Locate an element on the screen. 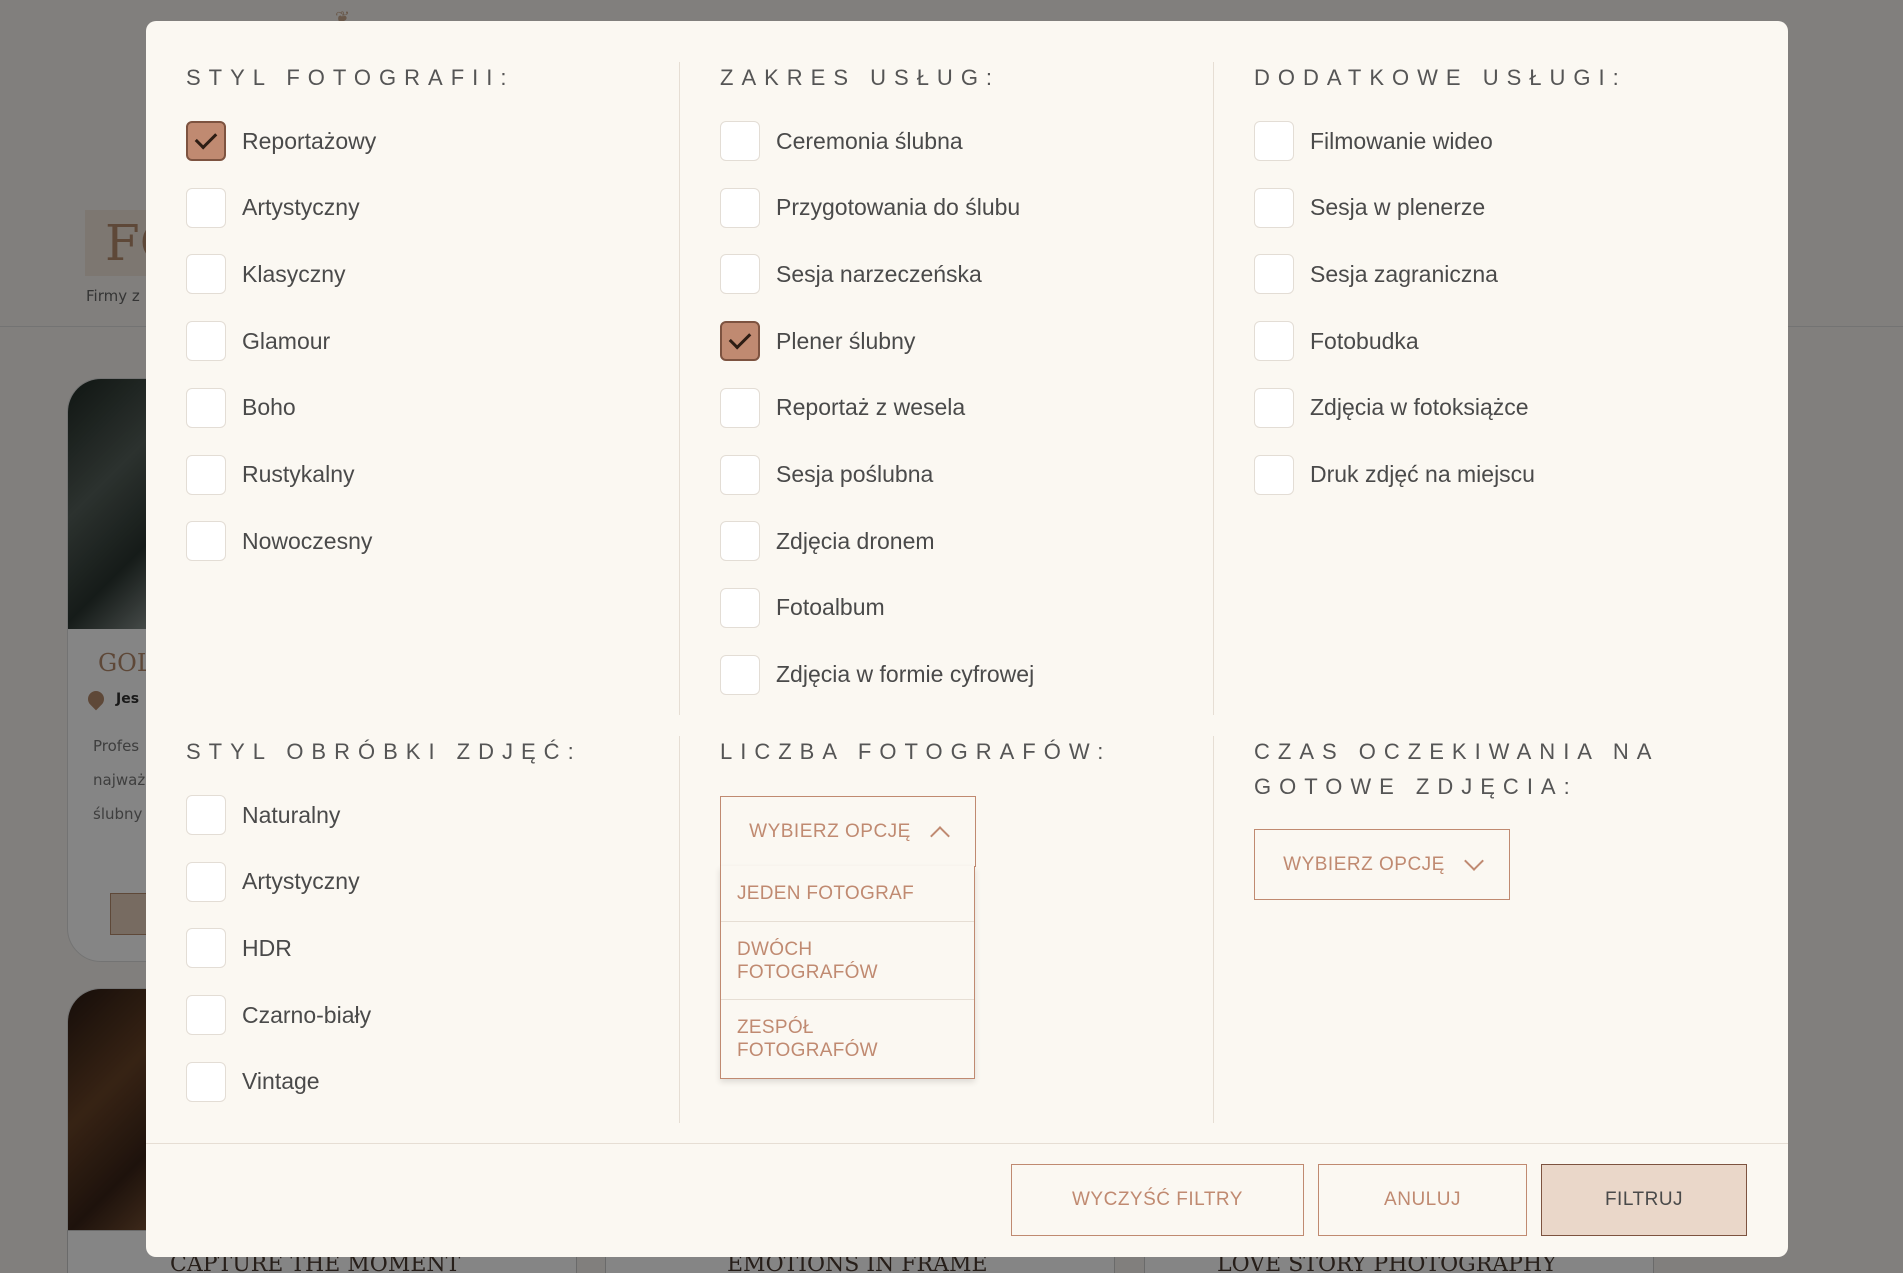 This screenshot has height=1273, width=1903. checkbox-option: Filmowanie wideo is located at coordinates (1373, 141).